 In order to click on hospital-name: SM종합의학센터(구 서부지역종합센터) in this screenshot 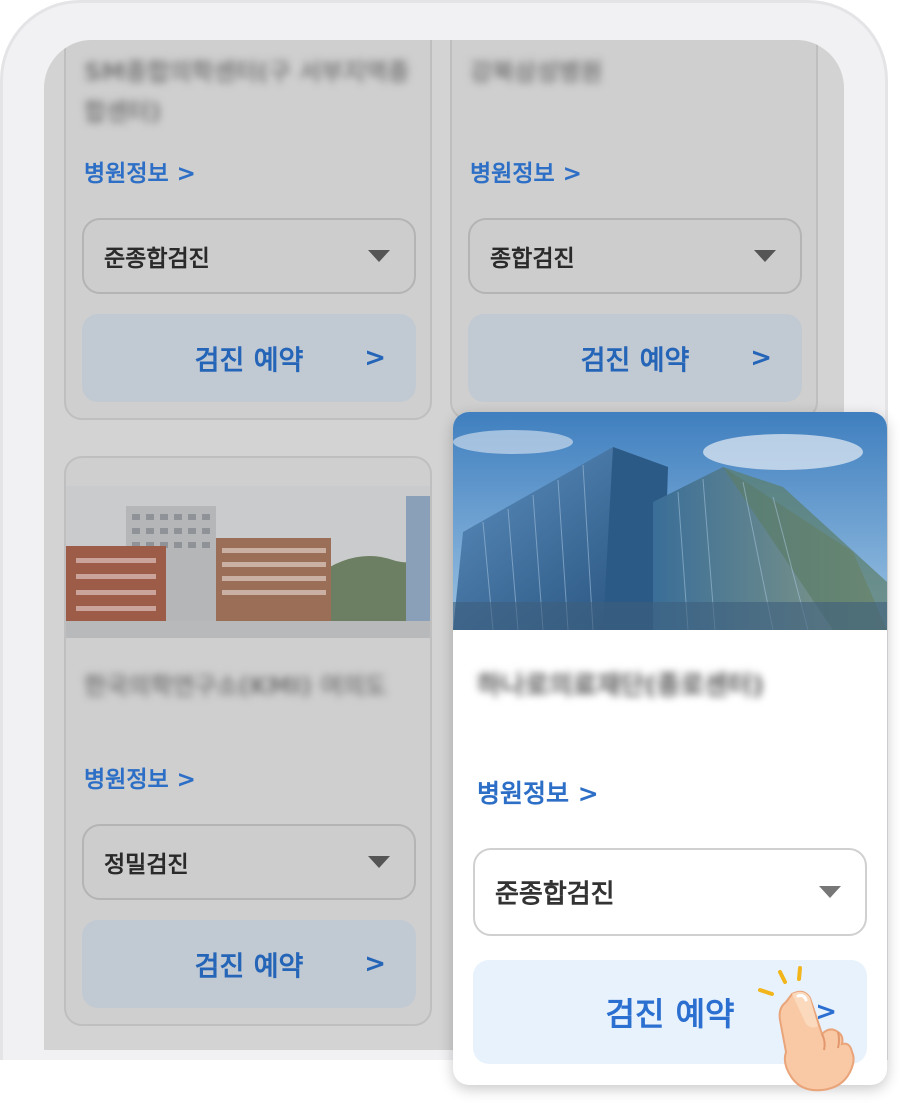, I will do `click(247, 92)`.